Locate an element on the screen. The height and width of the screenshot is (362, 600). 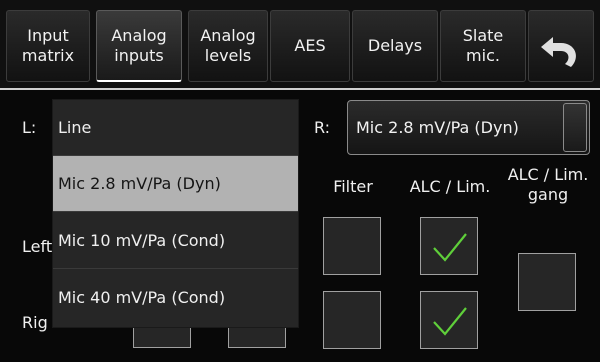
dropdown-option-line: Line is located at coordinates (175, 128).